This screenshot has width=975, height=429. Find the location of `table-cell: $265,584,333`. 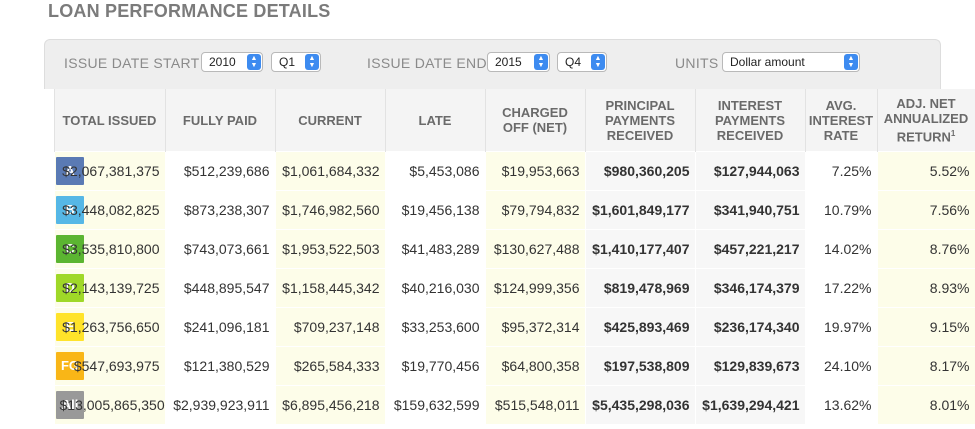

table-cell: $265,584,333 is located at coordinates (330, 366).